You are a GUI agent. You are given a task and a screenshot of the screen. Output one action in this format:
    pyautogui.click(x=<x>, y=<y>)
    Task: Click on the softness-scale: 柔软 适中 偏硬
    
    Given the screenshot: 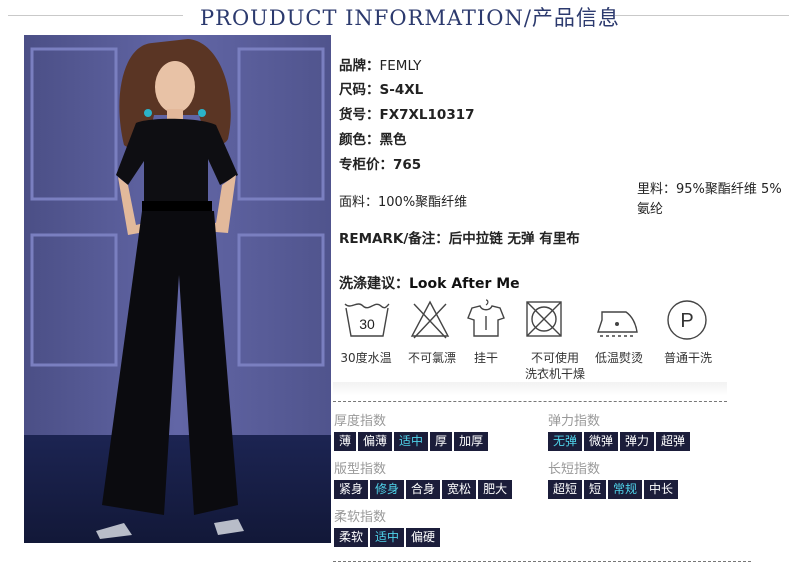 What is the action you would take?
    pyautogui.click(x=387, y=537)
    